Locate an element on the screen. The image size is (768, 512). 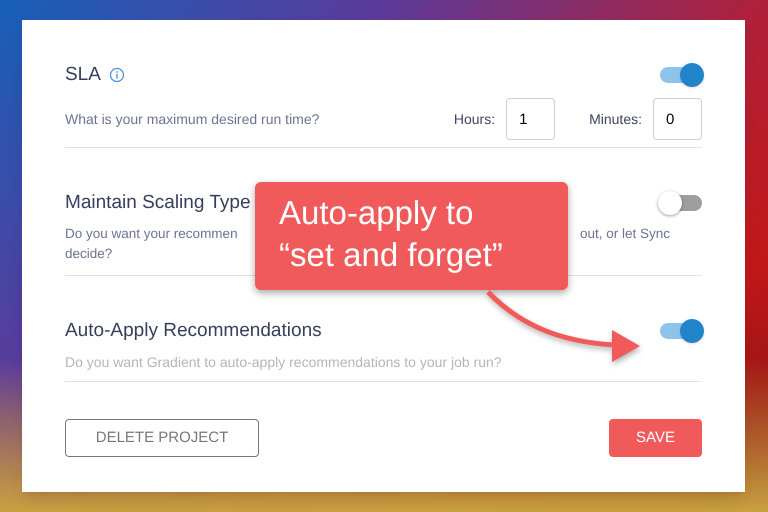
field-label: Hours: is located at coordinates (475, 119).